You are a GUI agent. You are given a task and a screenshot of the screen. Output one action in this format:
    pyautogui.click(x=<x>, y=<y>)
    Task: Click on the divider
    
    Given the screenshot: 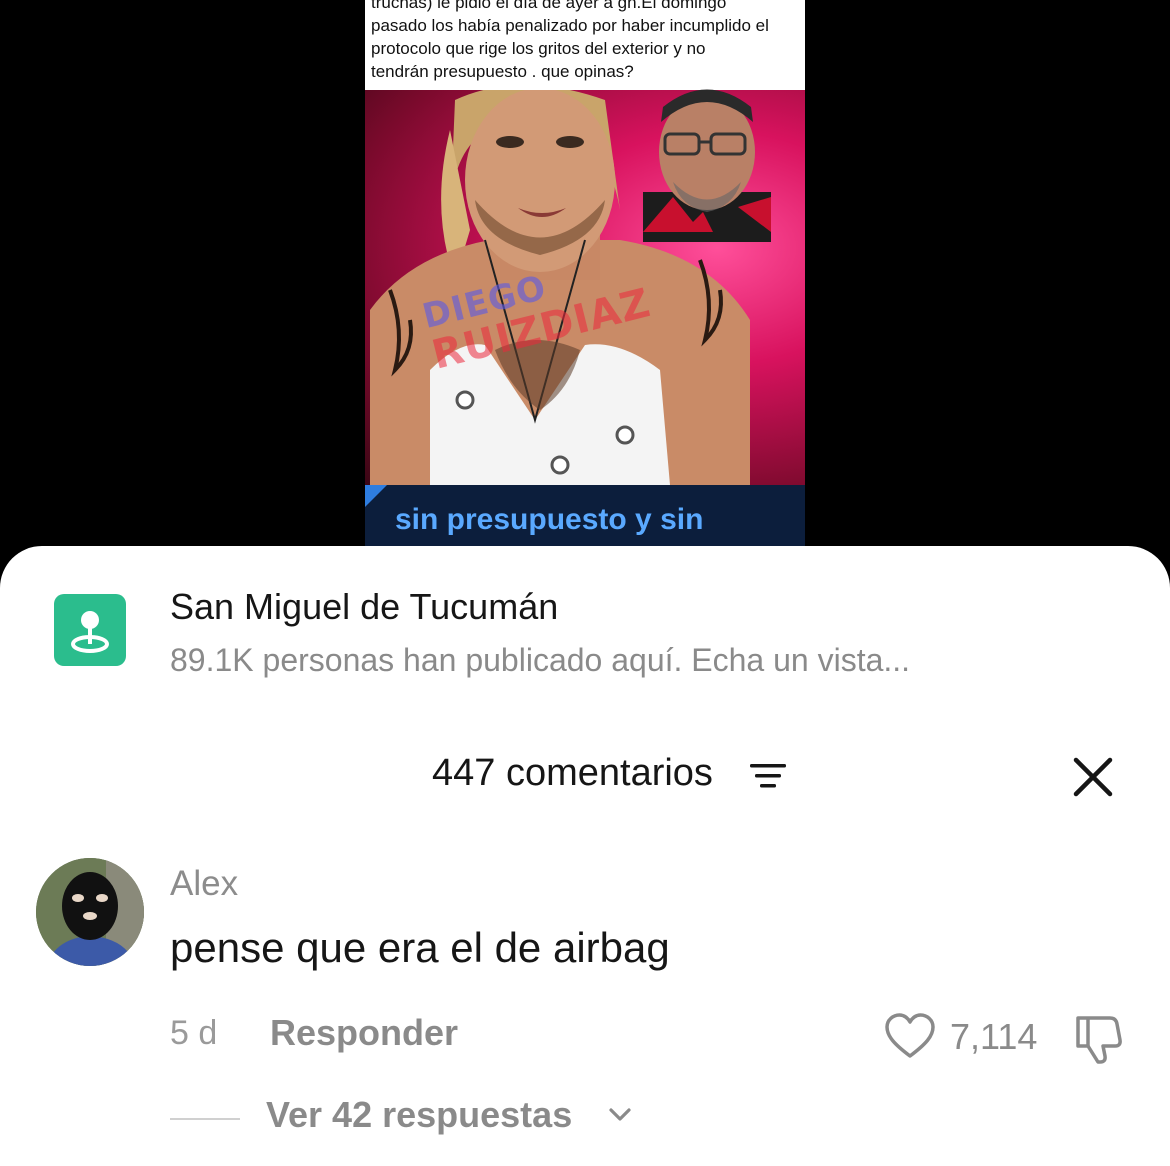 What is the action you would take?
    pyautogui.click(x=205, y=1119)
    